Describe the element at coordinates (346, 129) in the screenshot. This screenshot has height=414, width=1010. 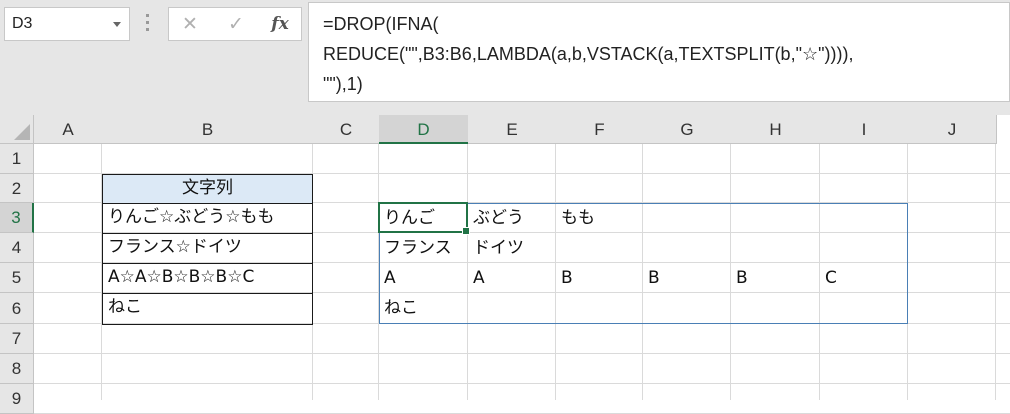
I see `column-header-c: C` at that location.